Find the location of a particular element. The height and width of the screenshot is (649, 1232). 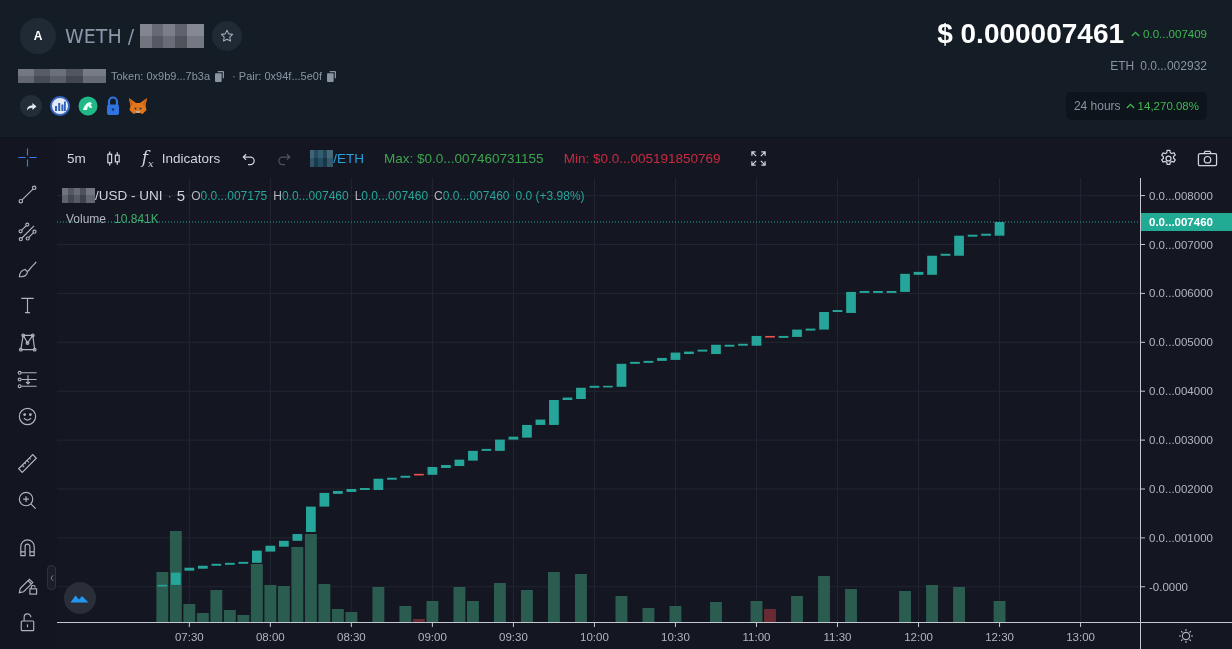

sun-icon is located at coordinates (1186, 636).